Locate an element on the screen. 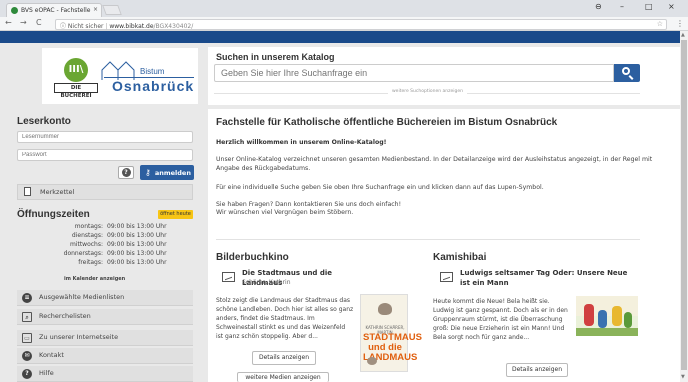  search-icon-handle is located at coordinates (631, 77).